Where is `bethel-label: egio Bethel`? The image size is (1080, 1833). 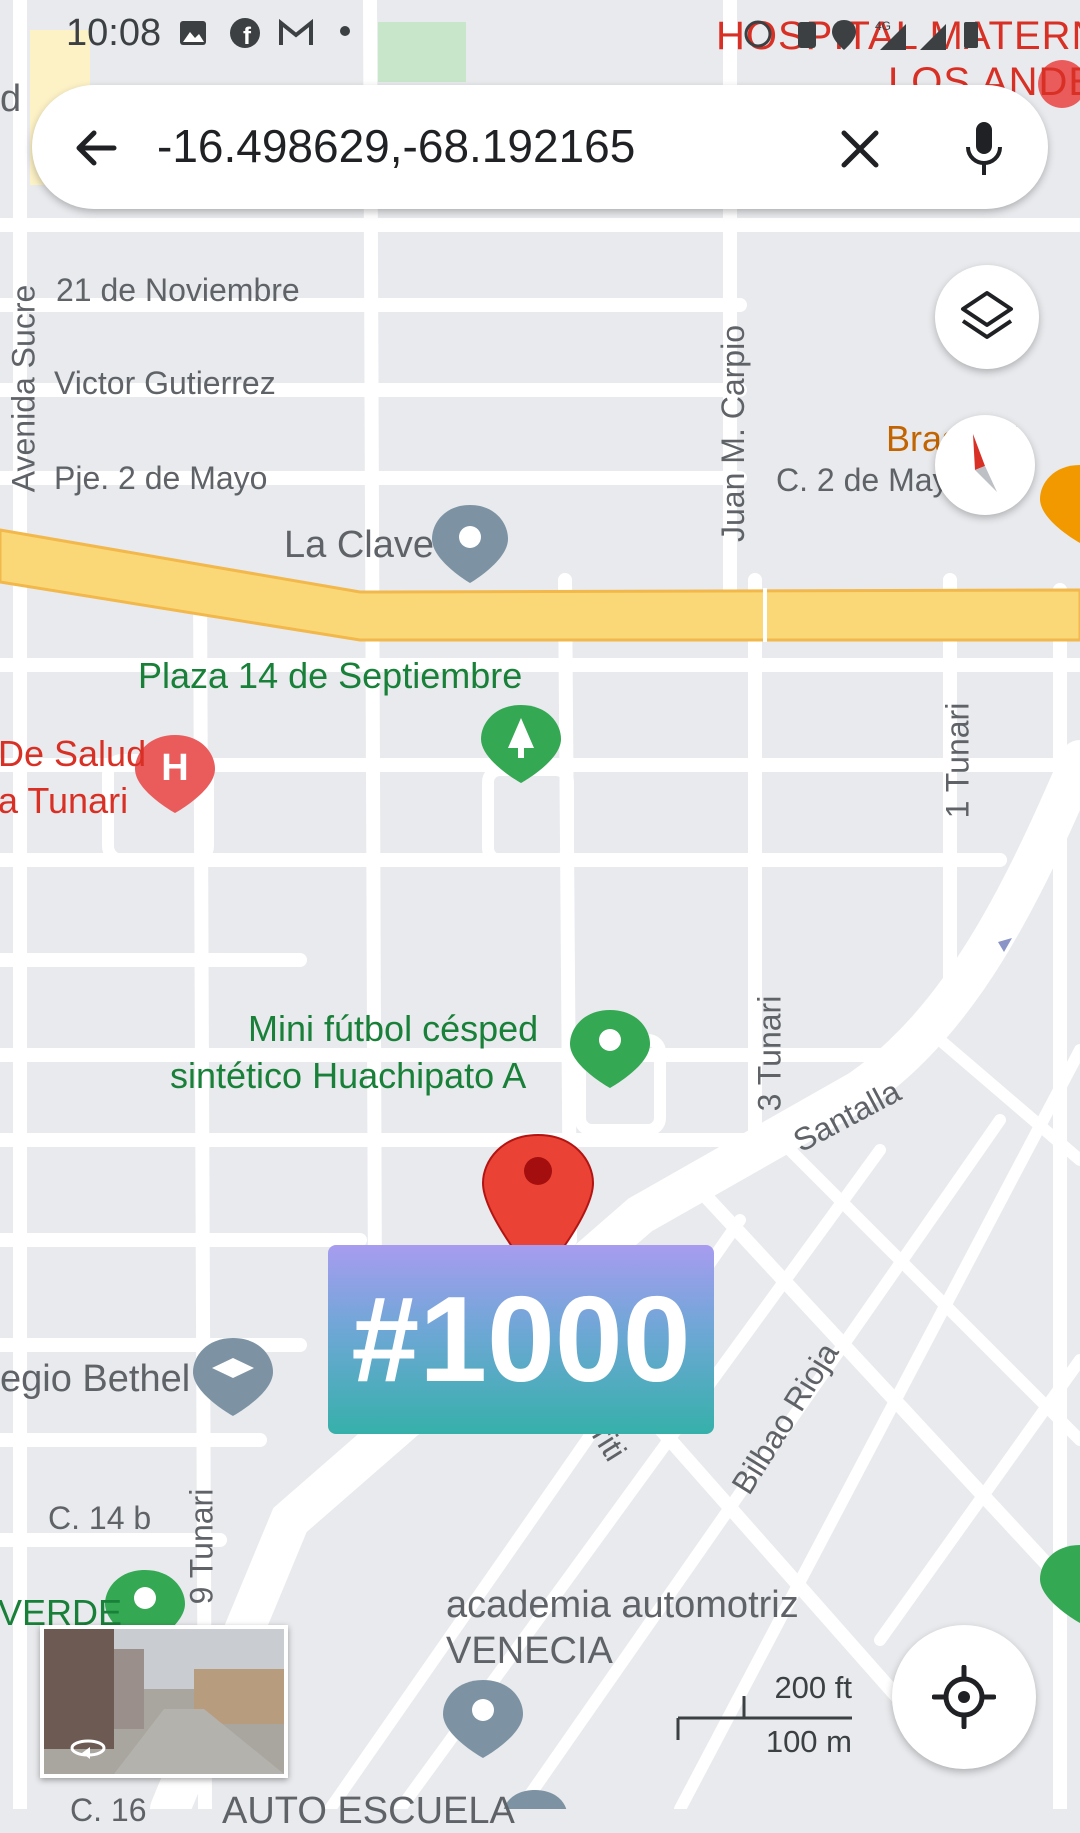
bethel-label: egio Bethel is located at coordinates (95, 1379).